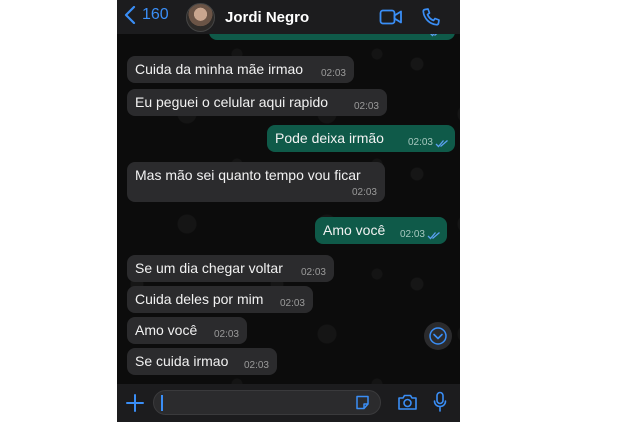 This screenshot has width=640, height=422. What do you see at coordinates (209, 268) in the screenshot?
I see `message-text: Se um dia chegar voltar` at bounding box center [209, 268].